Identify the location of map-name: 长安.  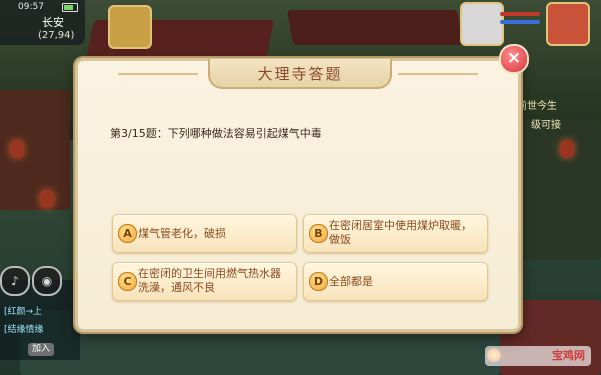
(53, 22).